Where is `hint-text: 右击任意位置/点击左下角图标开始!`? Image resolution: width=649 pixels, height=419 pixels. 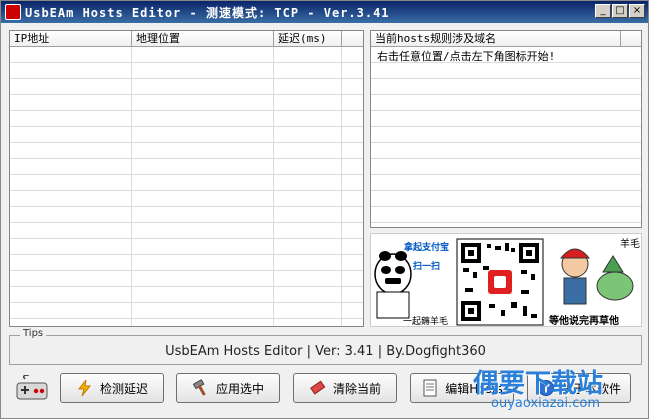 hint-text: 右击任意位置/点击左下角图标开始! is located at coordinates (466, 56).